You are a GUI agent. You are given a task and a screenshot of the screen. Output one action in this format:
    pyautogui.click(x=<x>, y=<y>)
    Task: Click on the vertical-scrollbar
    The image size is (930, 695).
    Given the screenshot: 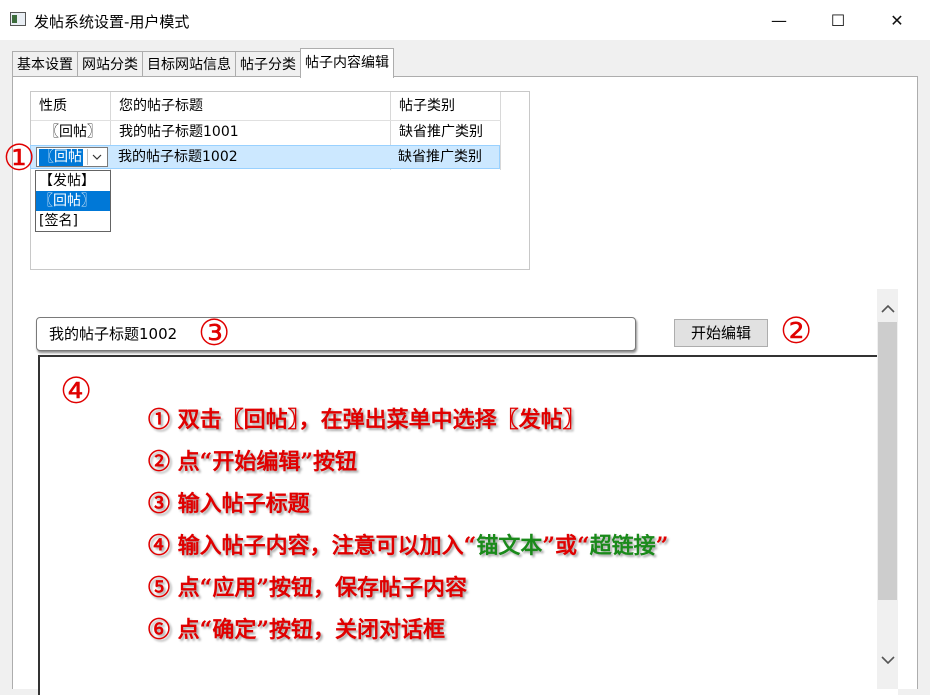 What is the action you would take?
    pyautogui.click(x=887, y=489)
    